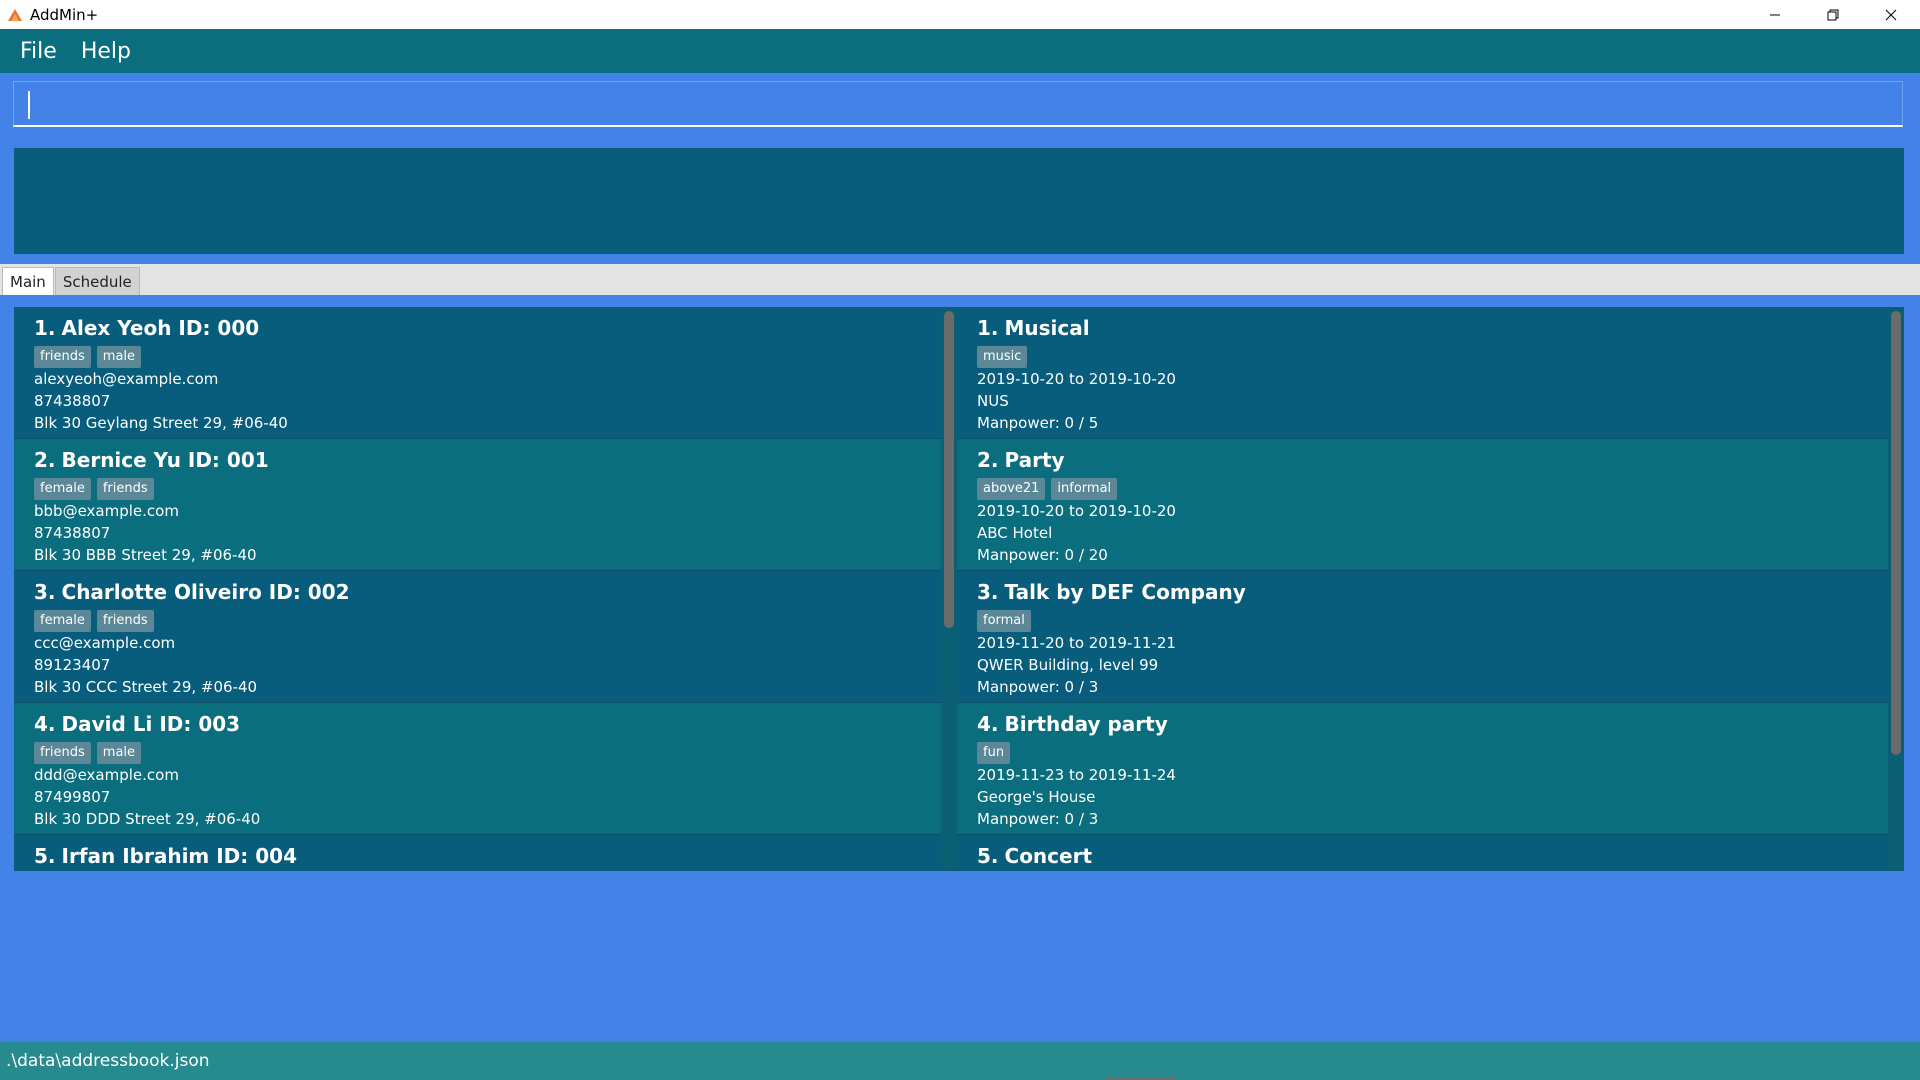 This screenshot has height=1080, width=1920. I want to click on close-icon, so click(1891, 14).